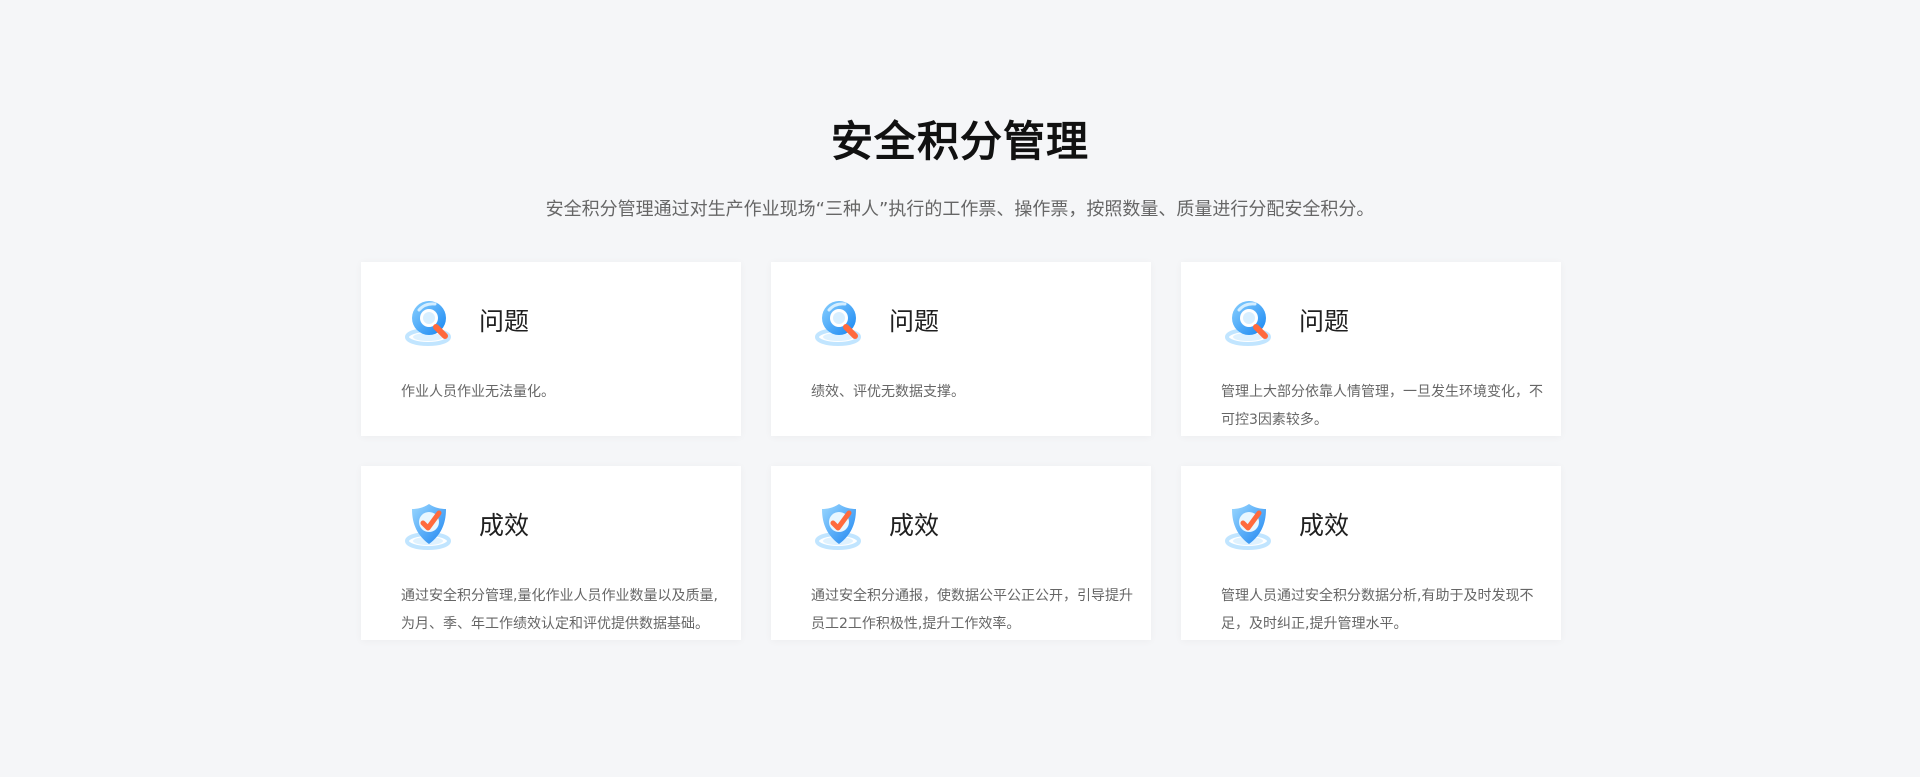 The height and width of the screenshot is (777, 1920). Describe the element at coordinates (1371, 553) in the screenshot. I see `result-card-3: 成效 管理人员通过安全积分数据分析,有助于及时发现不足，及时纠正,提升管理水平。` at that location.